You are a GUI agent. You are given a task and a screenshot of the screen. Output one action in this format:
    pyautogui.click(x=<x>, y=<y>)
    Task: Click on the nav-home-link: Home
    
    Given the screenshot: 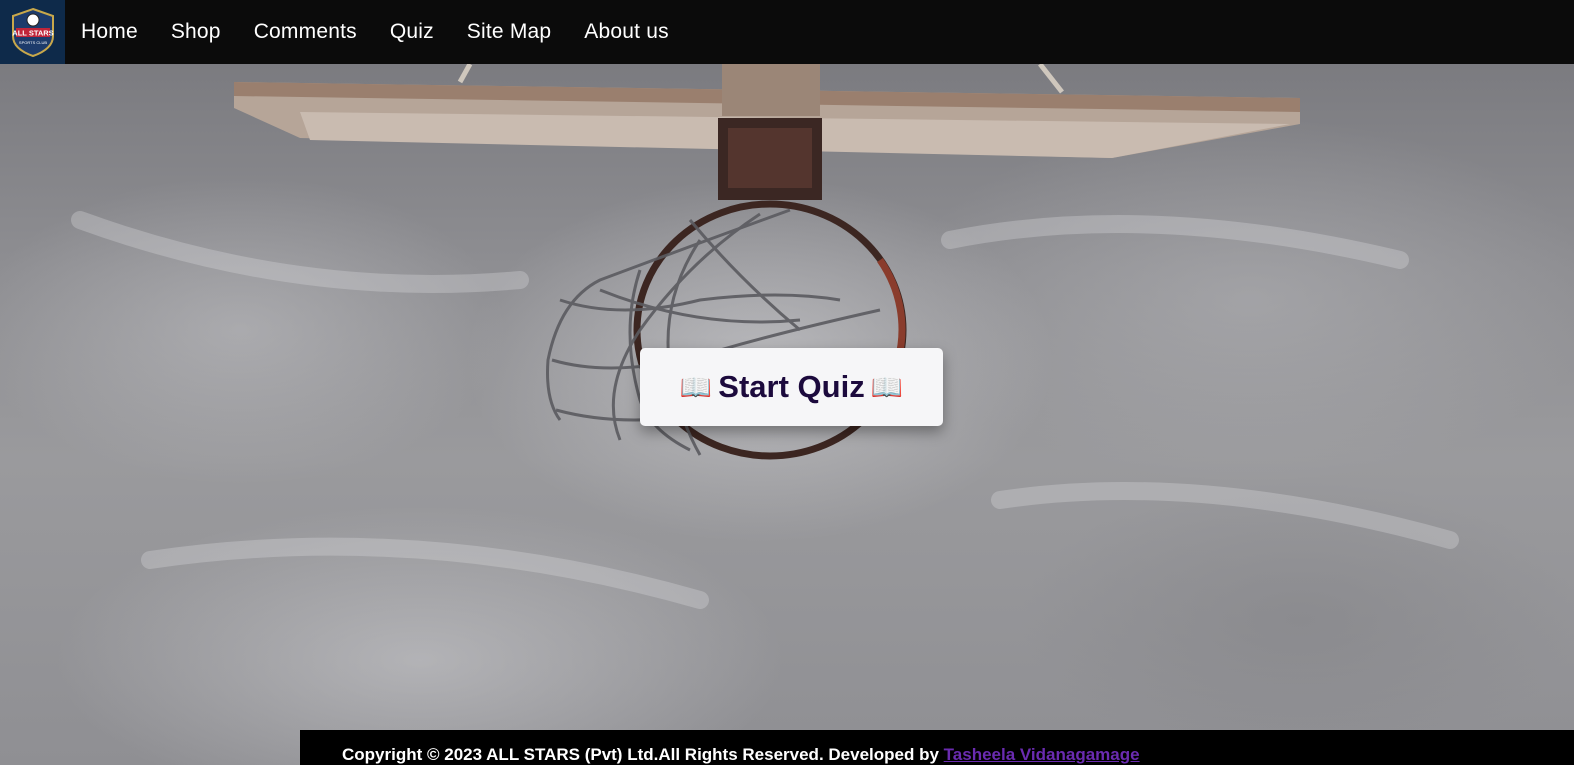 What is the action you would take?
    pyautogui.click(x=109, y=32)
    